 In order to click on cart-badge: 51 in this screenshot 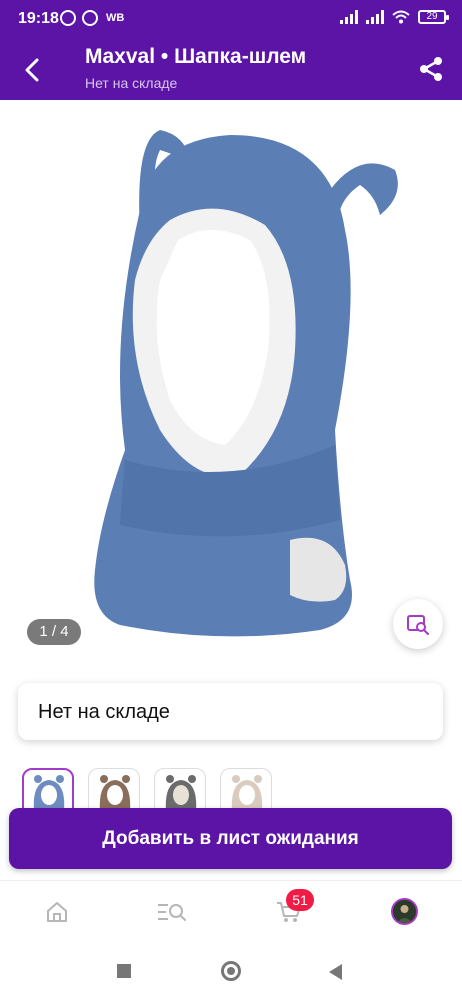, I will do `click(300, 900)`.